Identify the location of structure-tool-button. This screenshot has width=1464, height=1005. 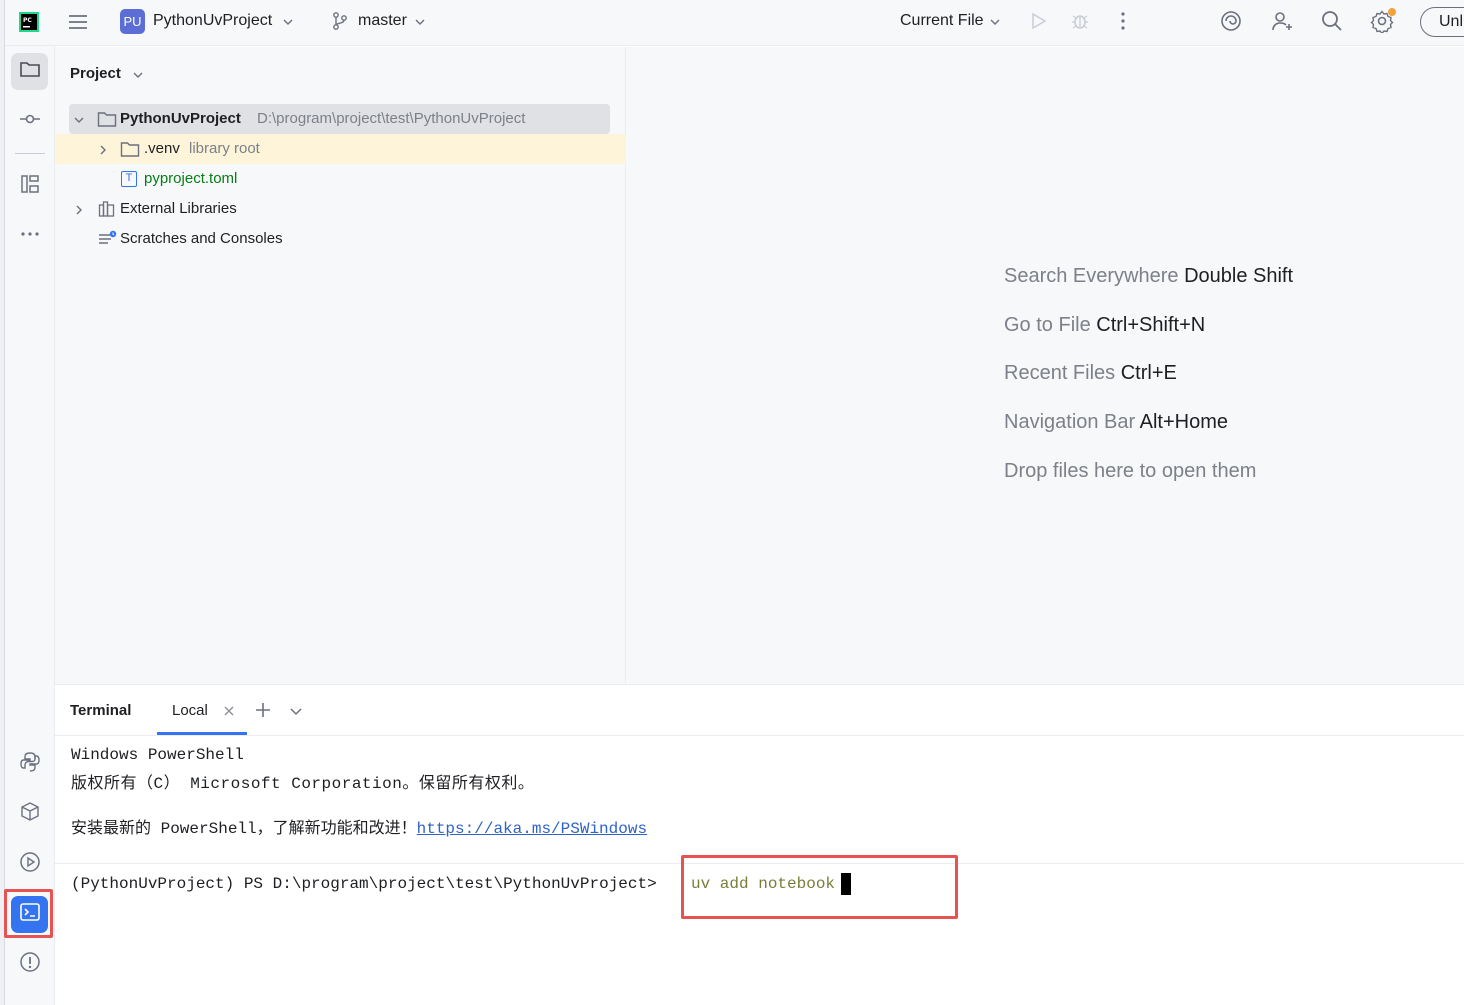
(29, 186).